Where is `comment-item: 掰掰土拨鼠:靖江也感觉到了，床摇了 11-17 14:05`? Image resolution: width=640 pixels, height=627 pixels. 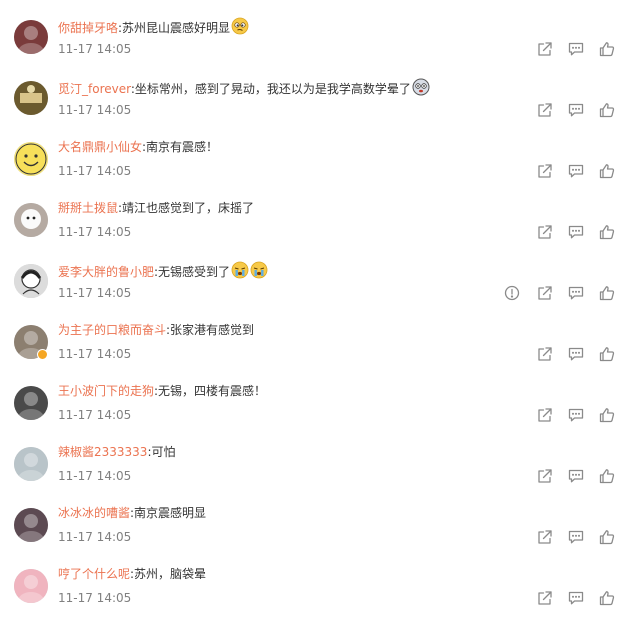 comment-item: 掰掰土拨鼠:靖江也感觉到了，床摇了 11-17 14:05 is located at coordinates (320, 230).